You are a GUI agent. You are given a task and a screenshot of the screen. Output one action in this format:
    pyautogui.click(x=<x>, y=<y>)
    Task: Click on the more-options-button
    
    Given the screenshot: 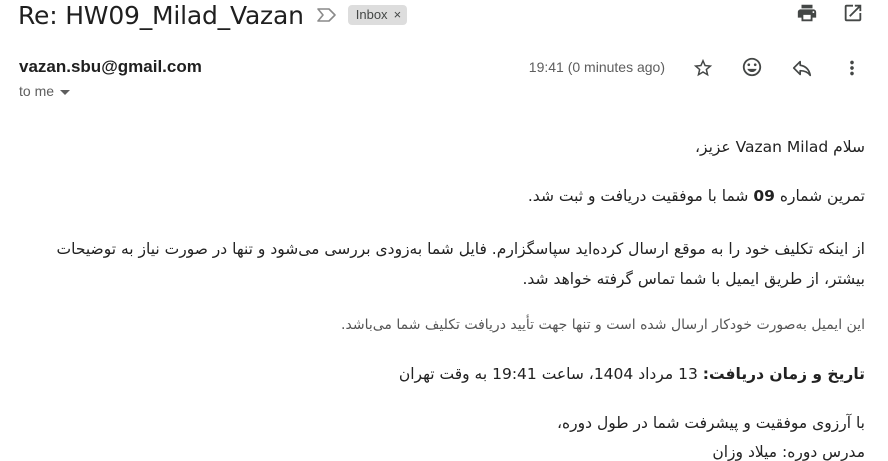 What is the action you would take?
    pyautogui.click(x=852, y=68)
    